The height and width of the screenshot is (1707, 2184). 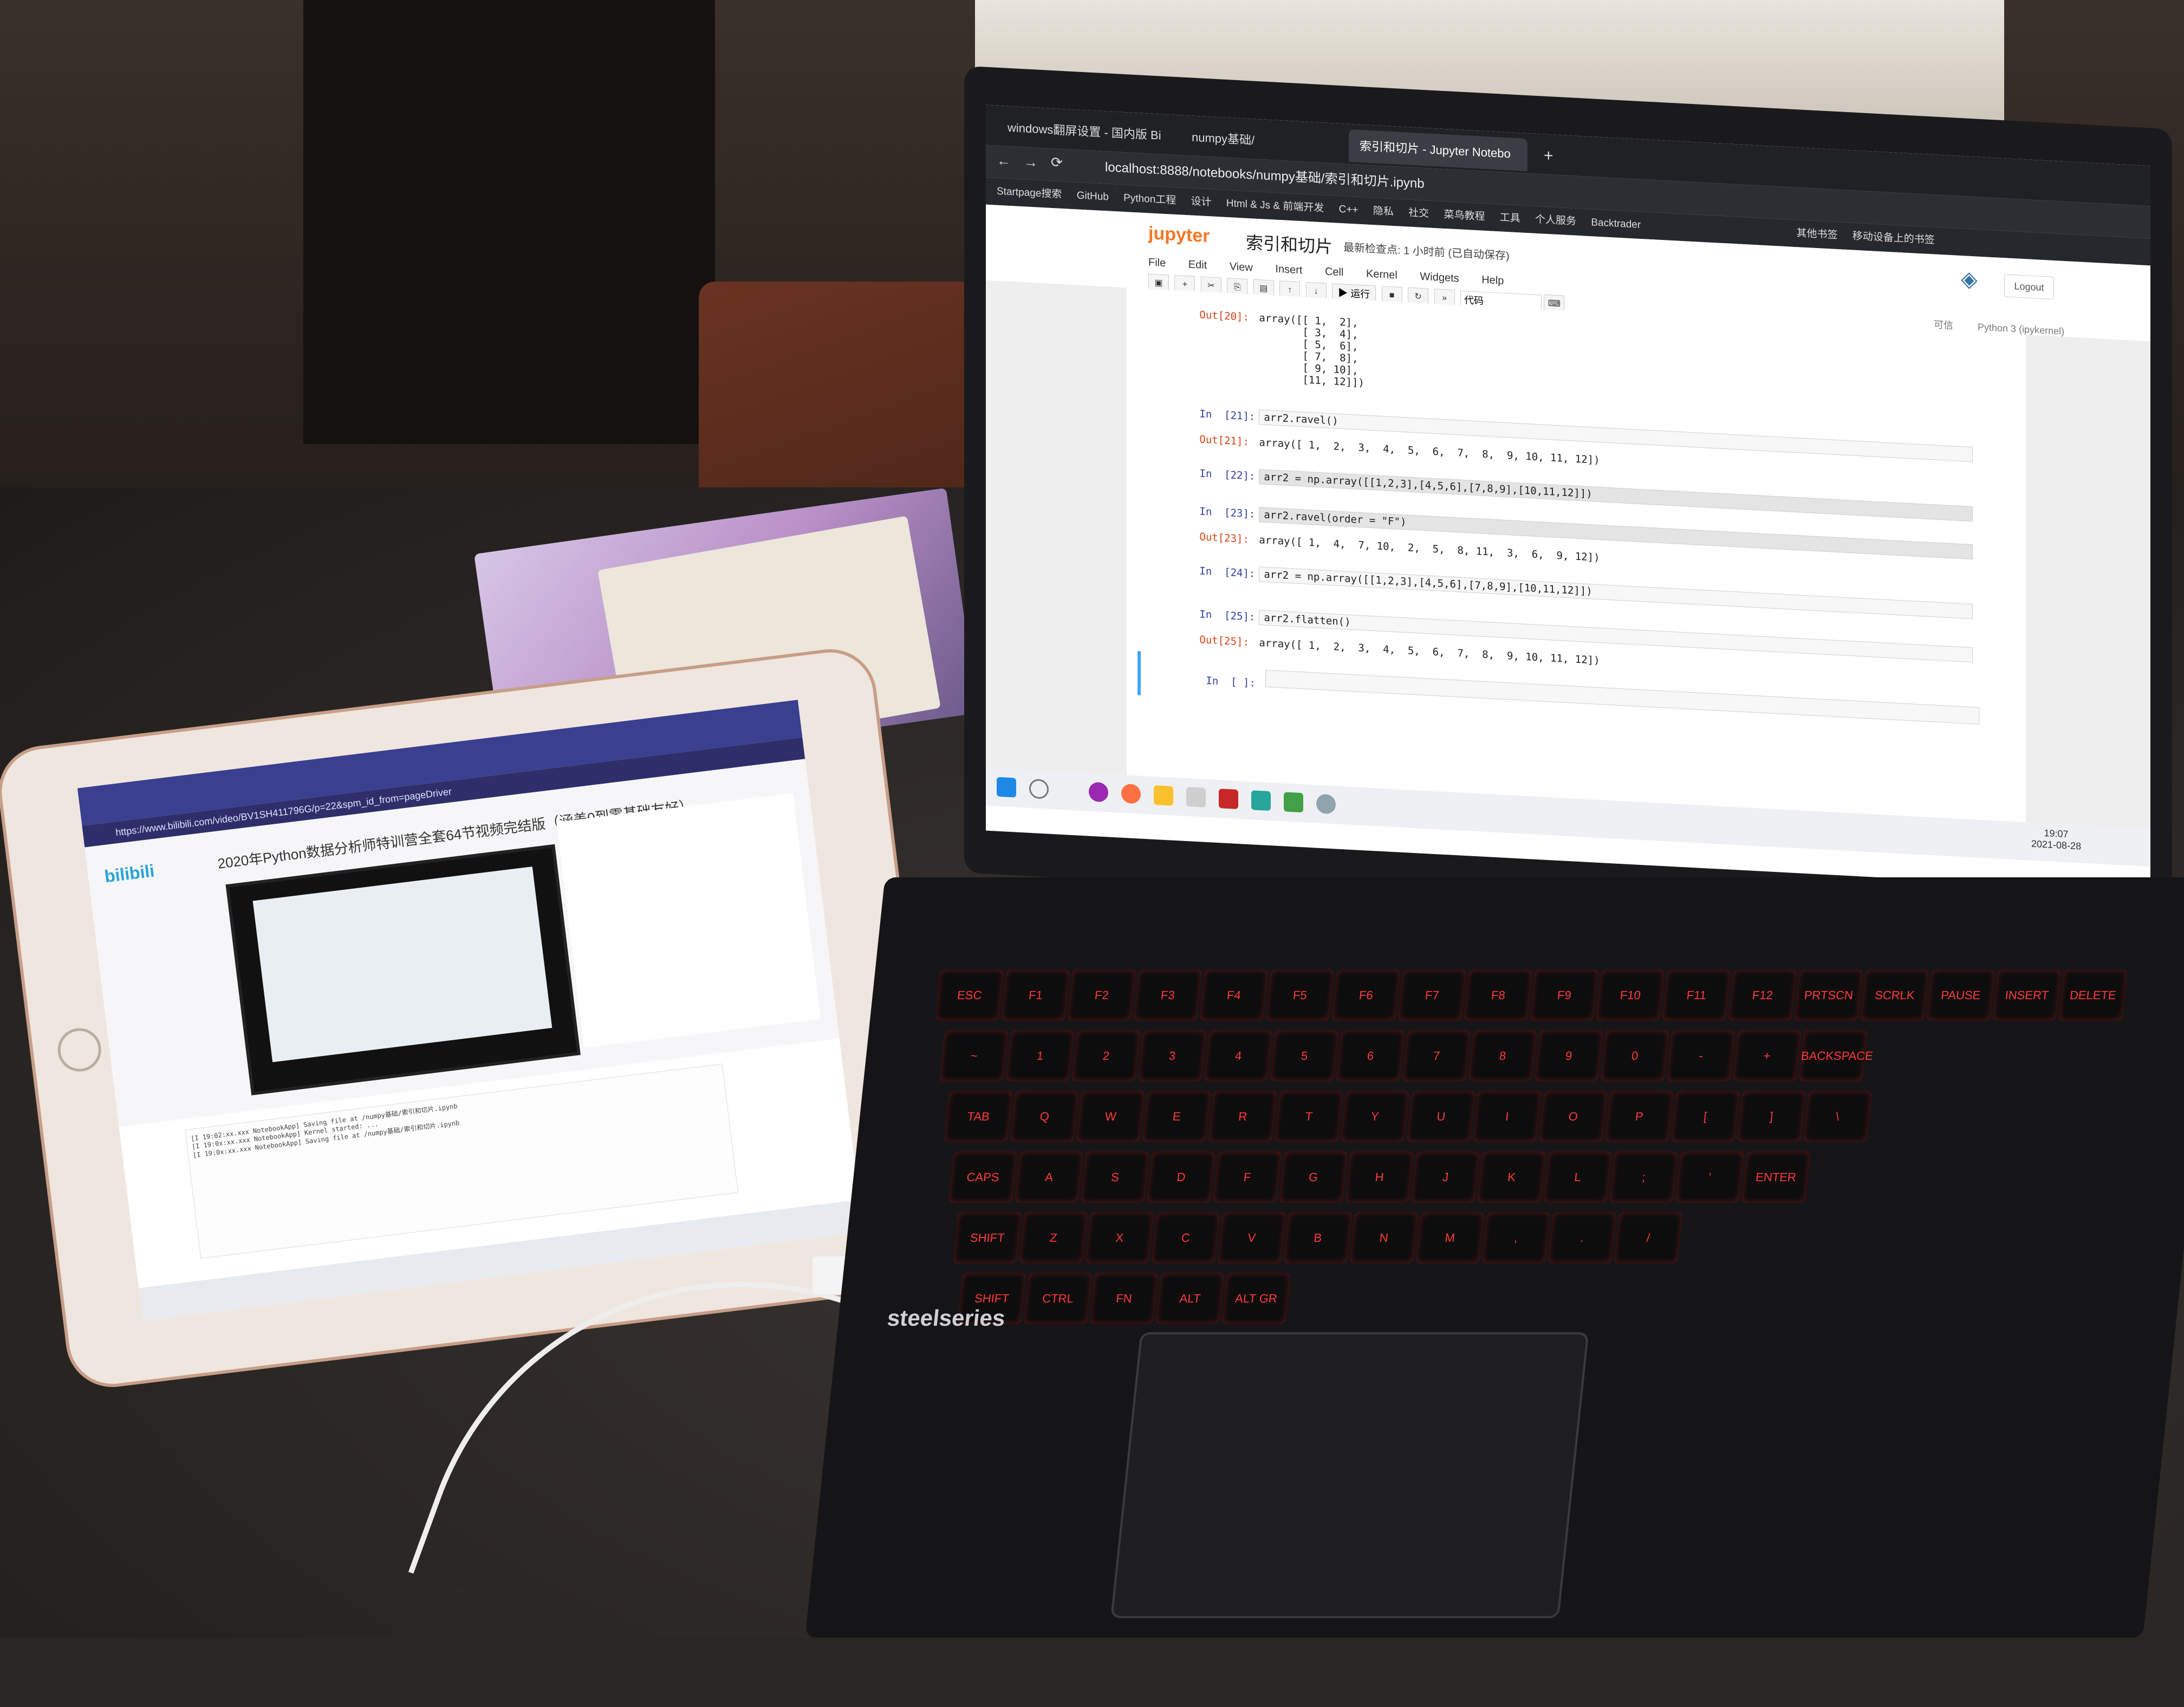 I want to click on keyboard-key: T, so click(x=1309, y=1116).